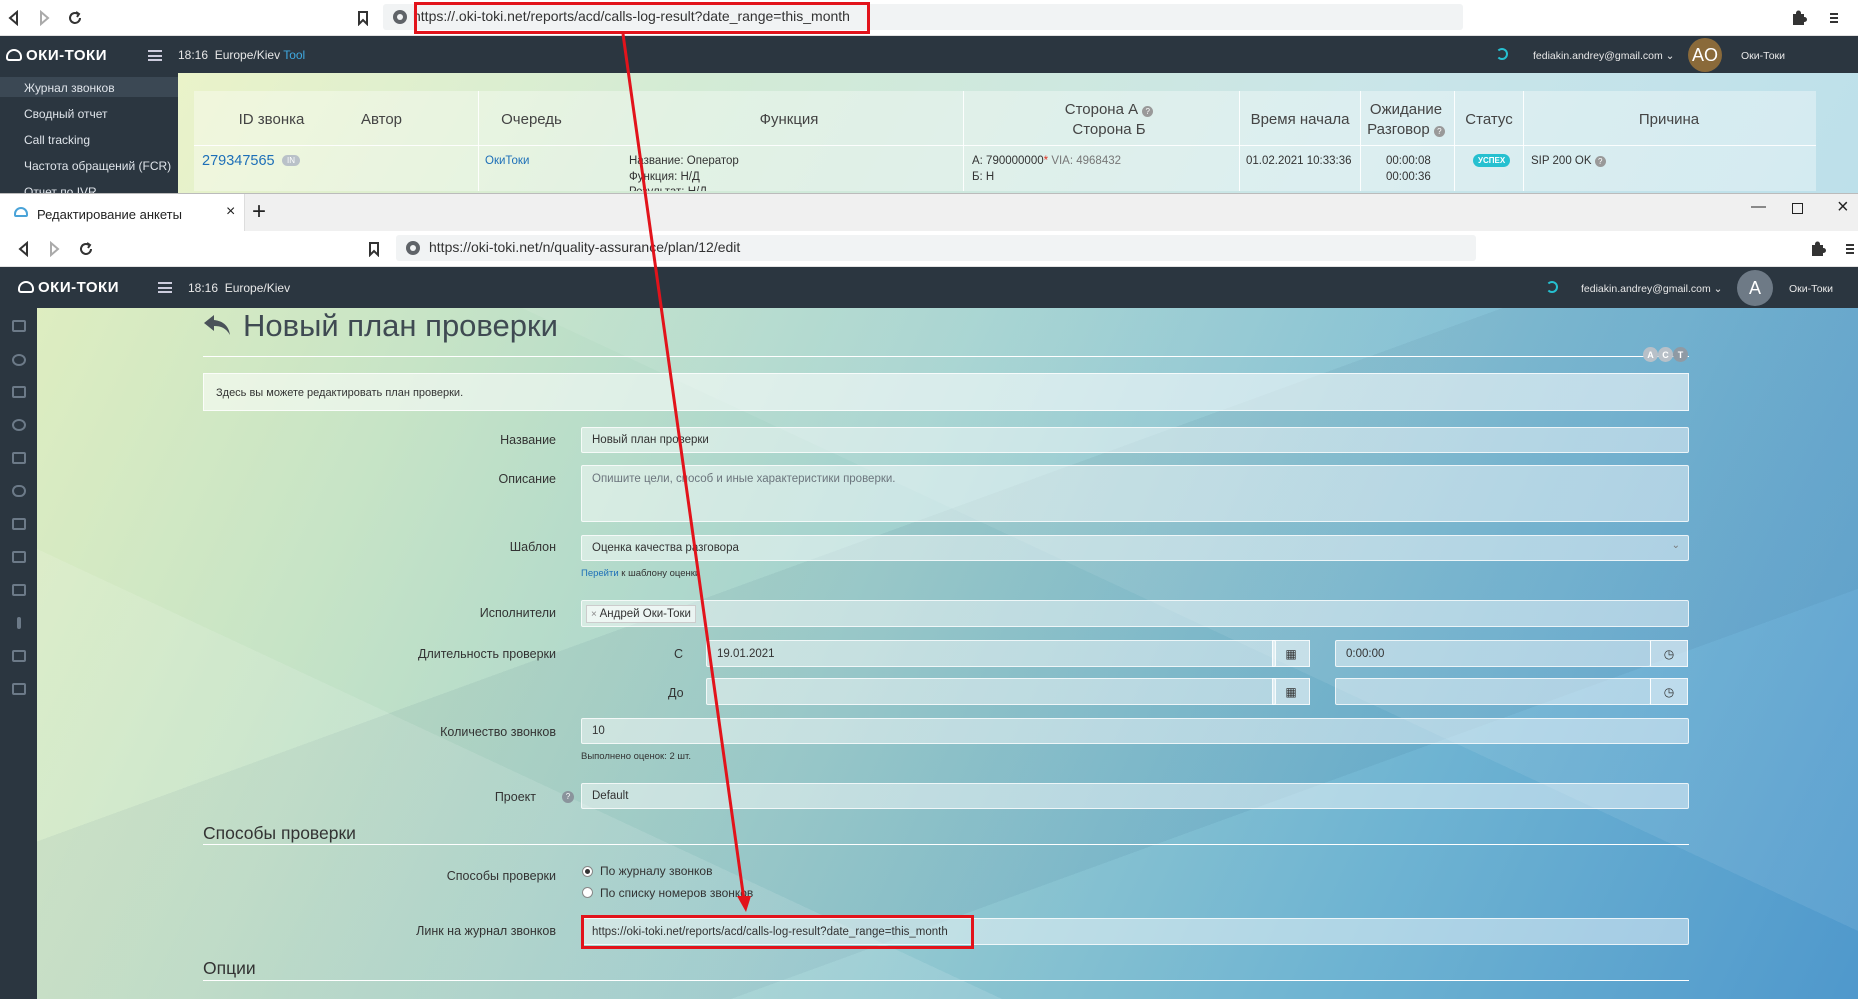 The width and height of the screenshot is (1858, 999). Describe the element at coordinates (789, 119) in the screenshot. I see `th-function: Функция` at that location.